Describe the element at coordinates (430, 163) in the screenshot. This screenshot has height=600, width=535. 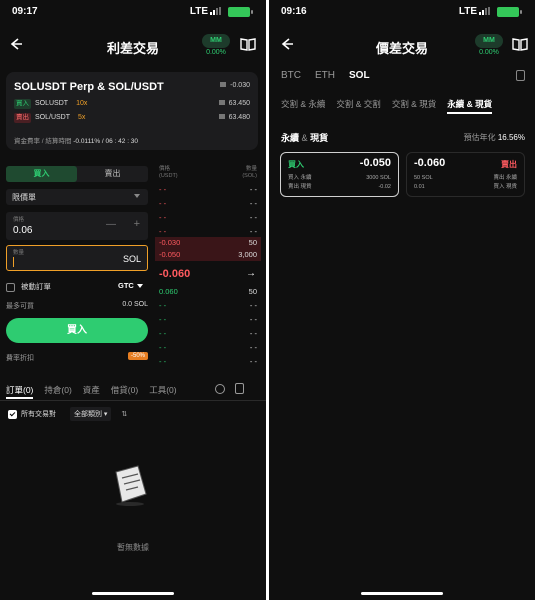
I see `card-price: -0.060` at that location.